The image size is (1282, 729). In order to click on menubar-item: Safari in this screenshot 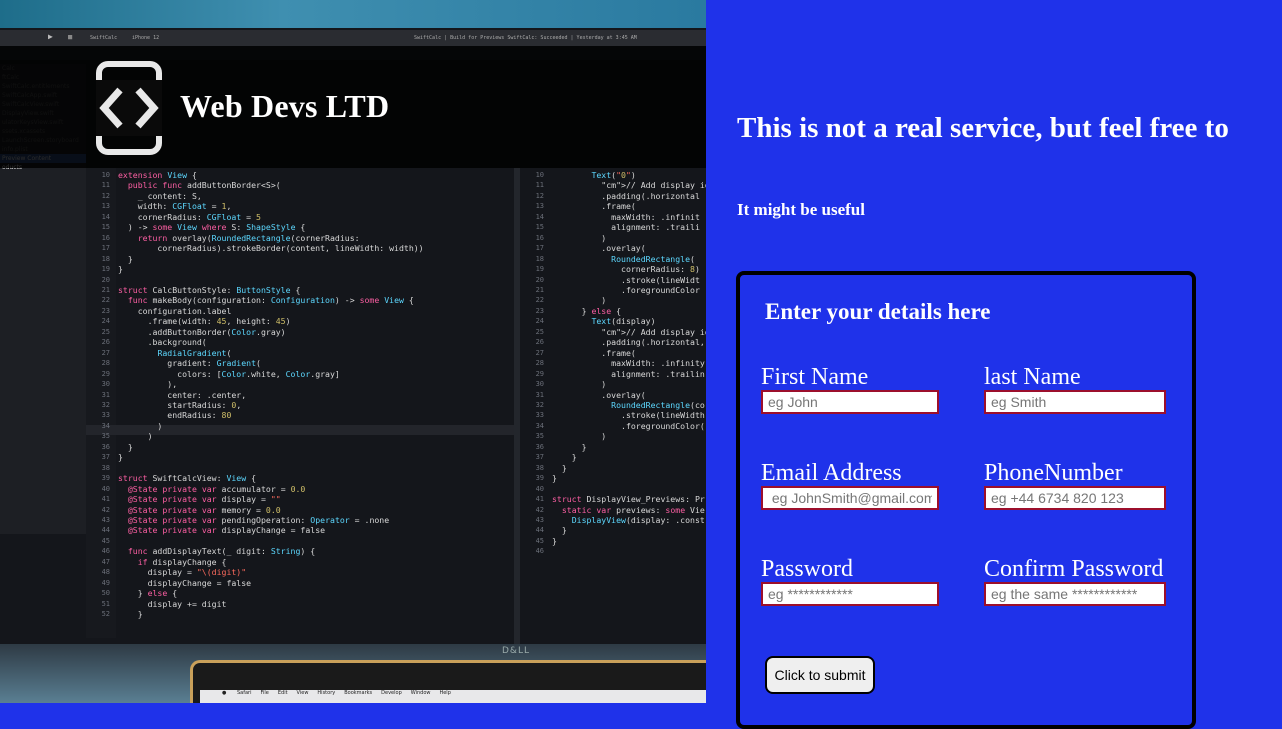, I will do `click(244, 693)`.